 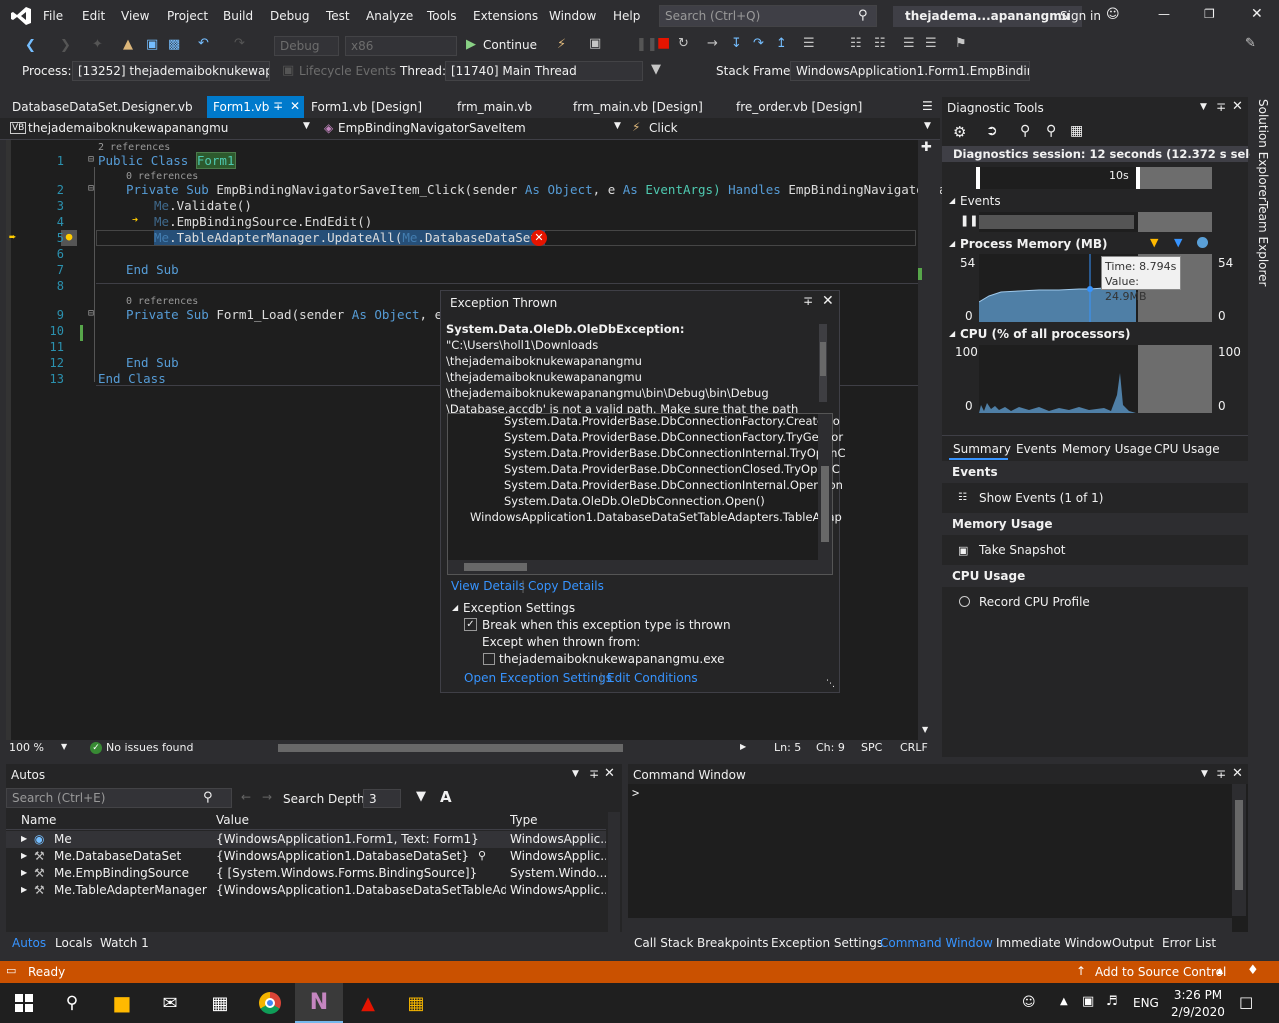 What do you see at coordinates (663, 43) in the screenshot?
I see `stop-icon: ■` at bounding box center [663, 43].